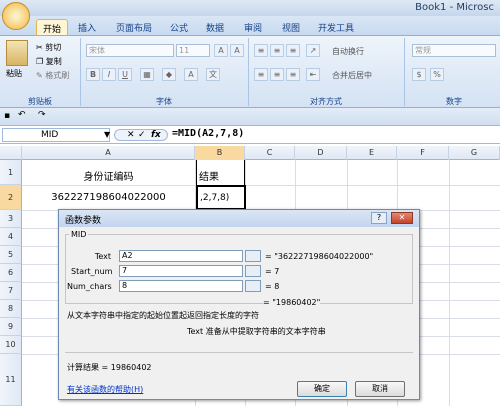  I want to click on save-icon: ▪, so click(7, 116).